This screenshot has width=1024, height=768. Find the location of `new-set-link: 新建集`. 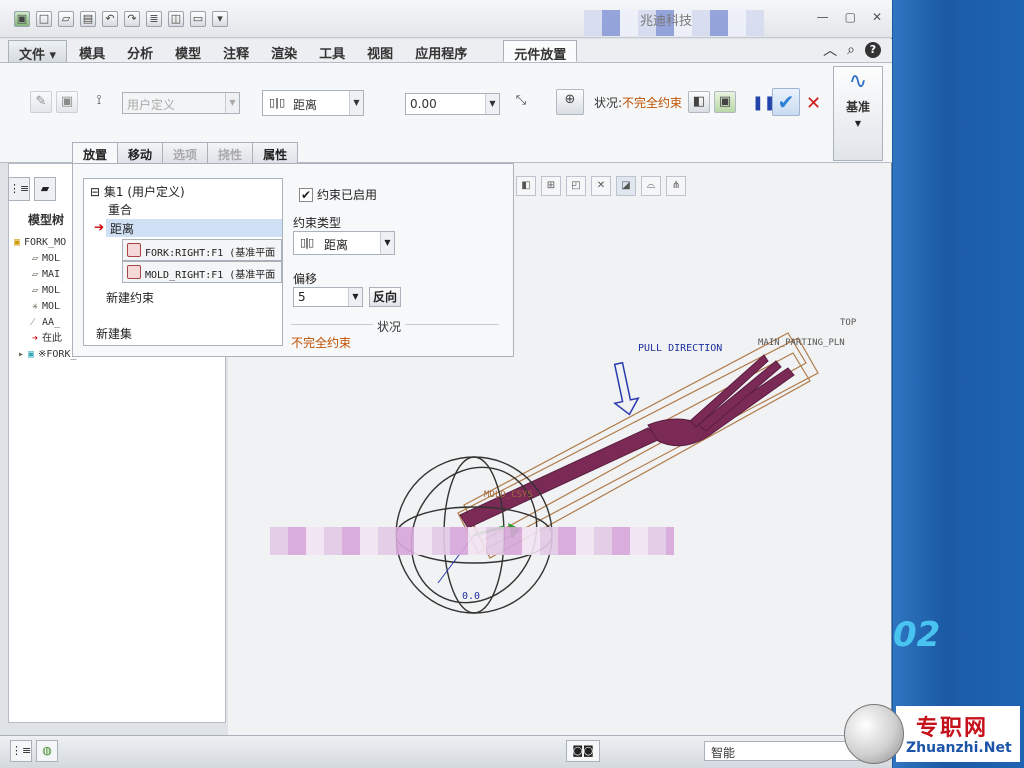

new-set-link: 新建集 is located at coordinates (114, 333).